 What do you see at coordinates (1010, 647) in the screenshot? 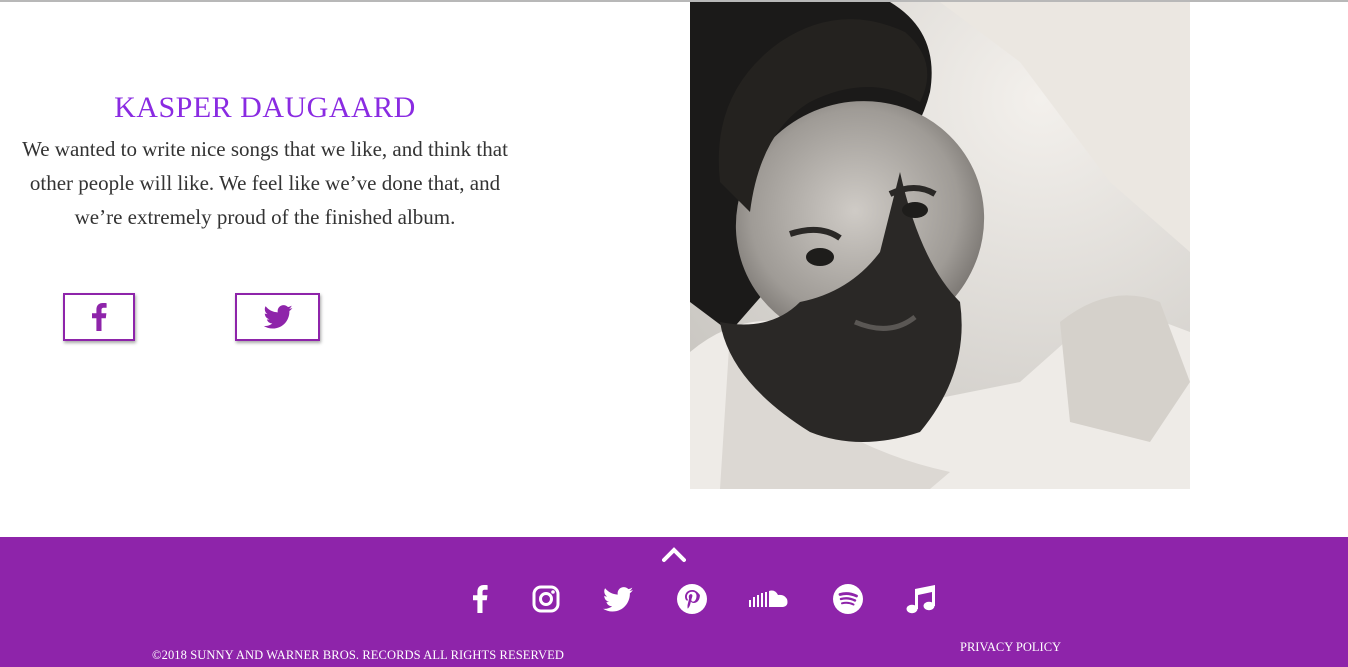
I see `privacy-policy-link: PRIVACY POLICY` at bounding box center [1010, 647].